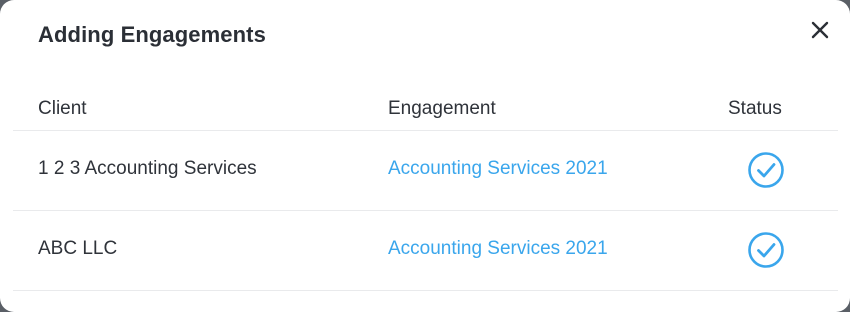 The height and width of the screenshot is (312, 850). What do you see at coordinates (152, 34) in the screenshot?
I see `modal-title: Adding Engagements` at bounding box center [152, 34].